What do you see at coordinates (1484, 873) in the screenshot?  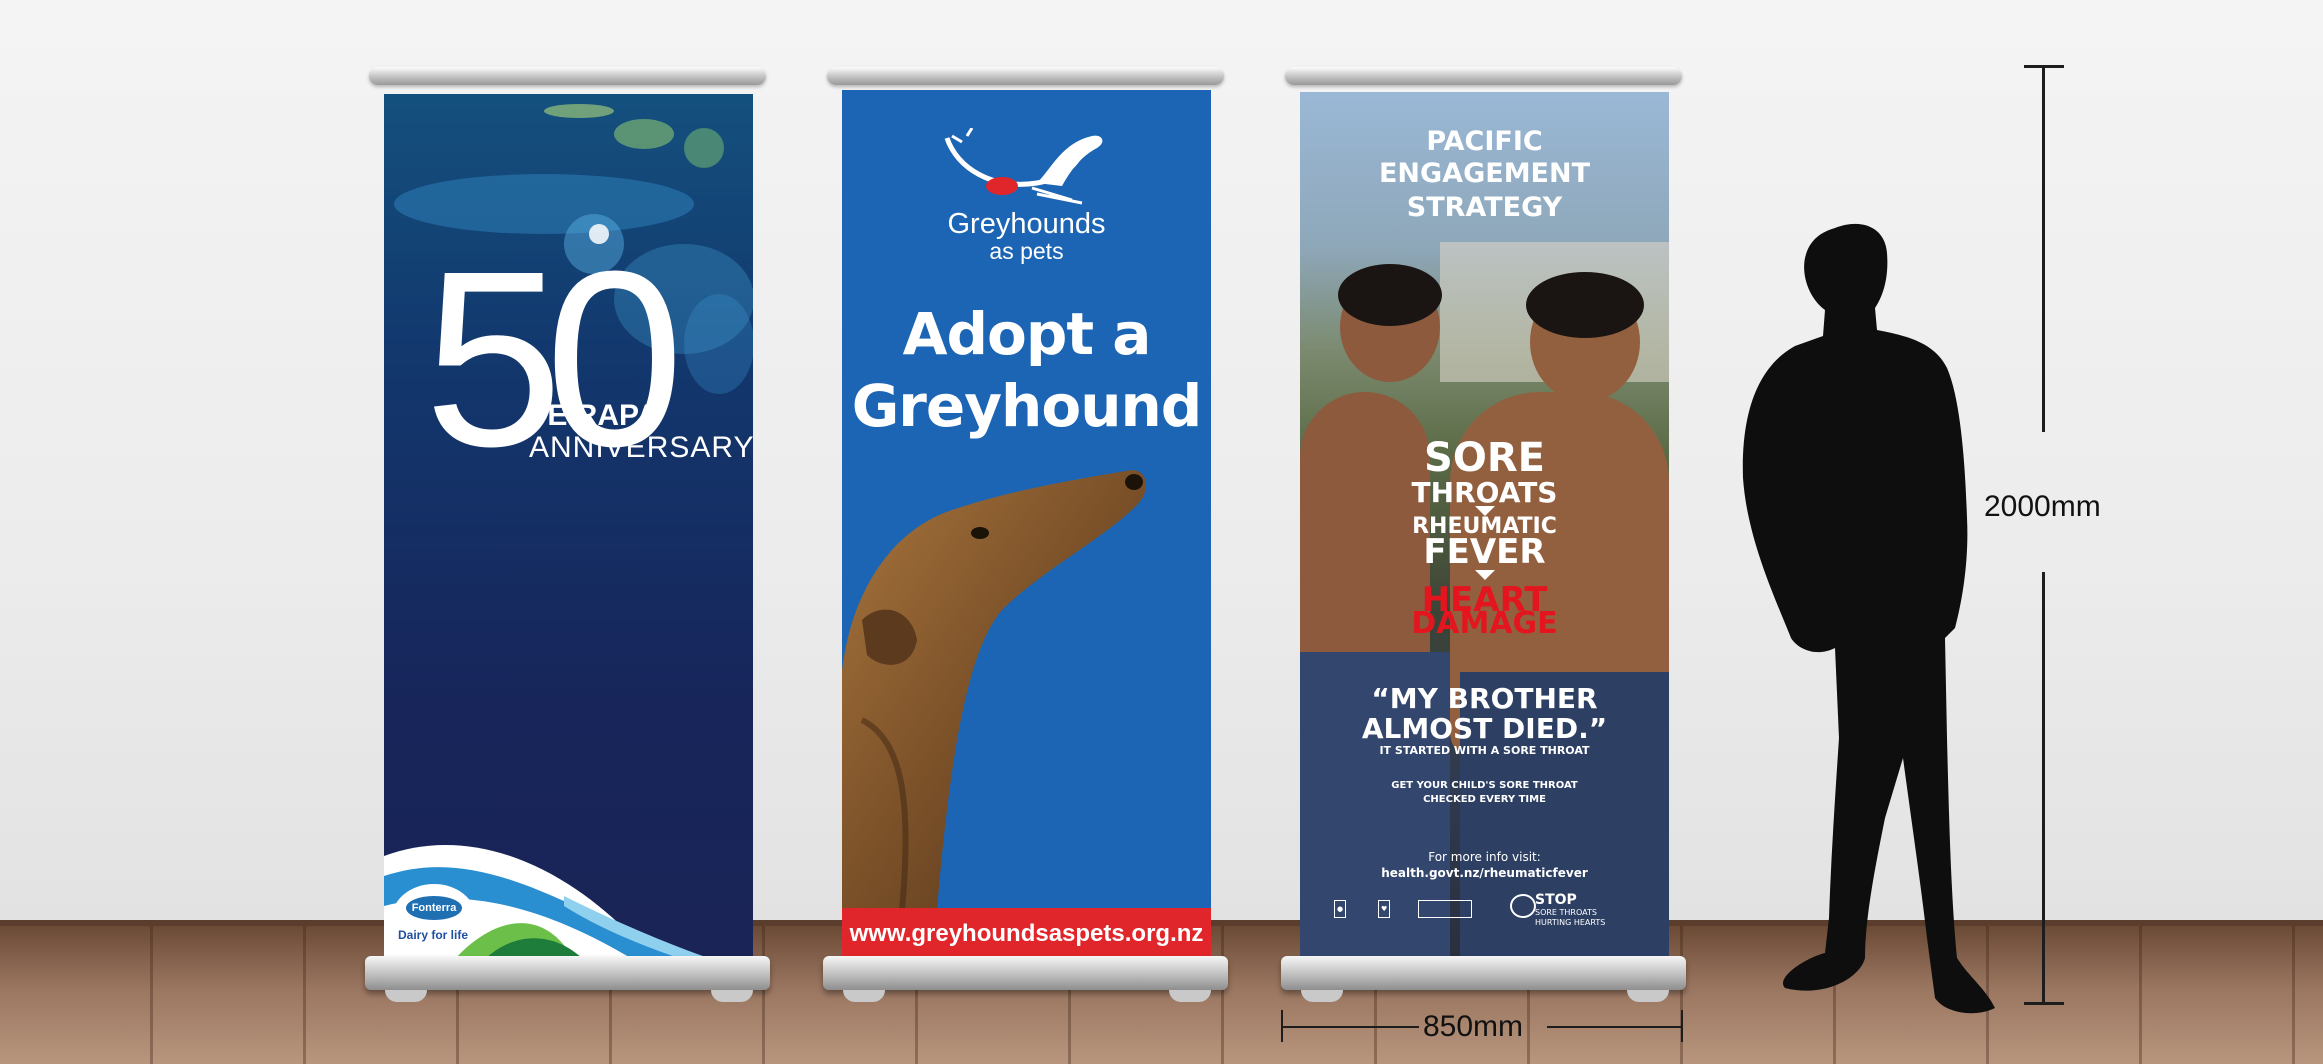 I see `info-url: health.govt.nz/rheumaticfever` at bounding box center [1484, 873].